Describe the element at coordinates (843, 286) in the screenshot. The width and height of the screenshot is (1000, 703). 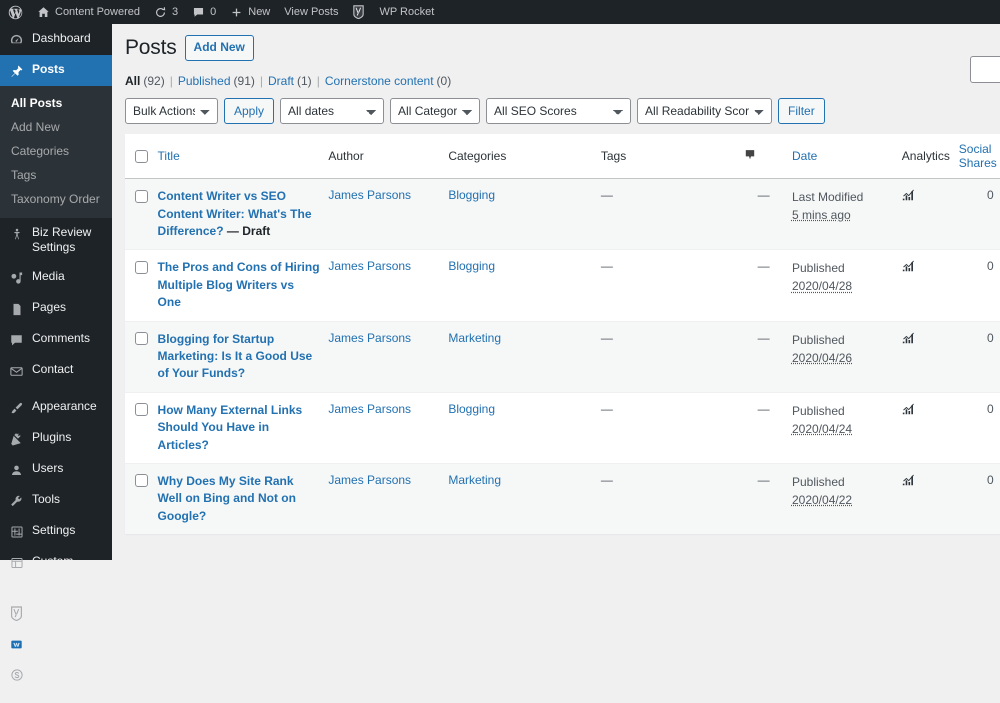
I see `post-date-value: 2020/04/28` at that location.